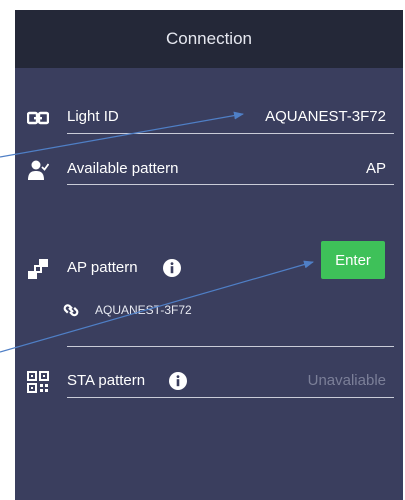 The image size is (405, 500). I want to click on sta-pattern-label: STA pattern, so click(106, 380).